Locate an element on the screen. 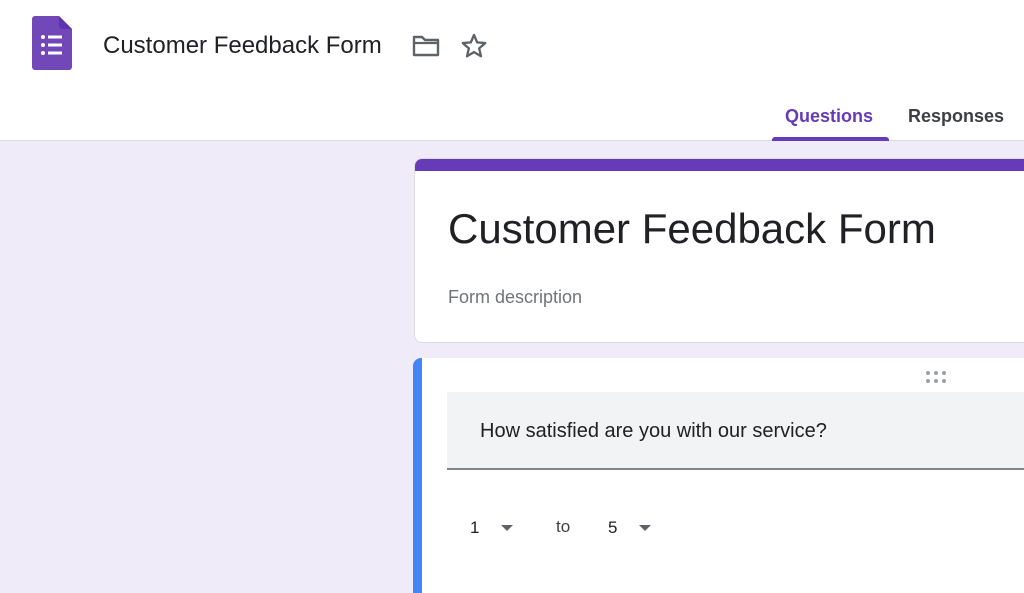 Image resolution: width=1024 pixels, height=593 pixels. folder-icon is located at coordinates (426, 46).